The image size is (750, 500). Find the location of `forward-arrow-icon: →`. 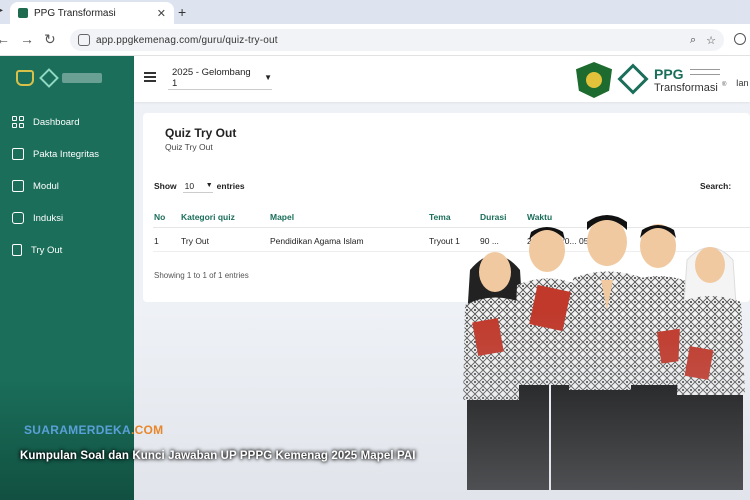

forward-arrow-icon: → is located at coordinates (27, 39).